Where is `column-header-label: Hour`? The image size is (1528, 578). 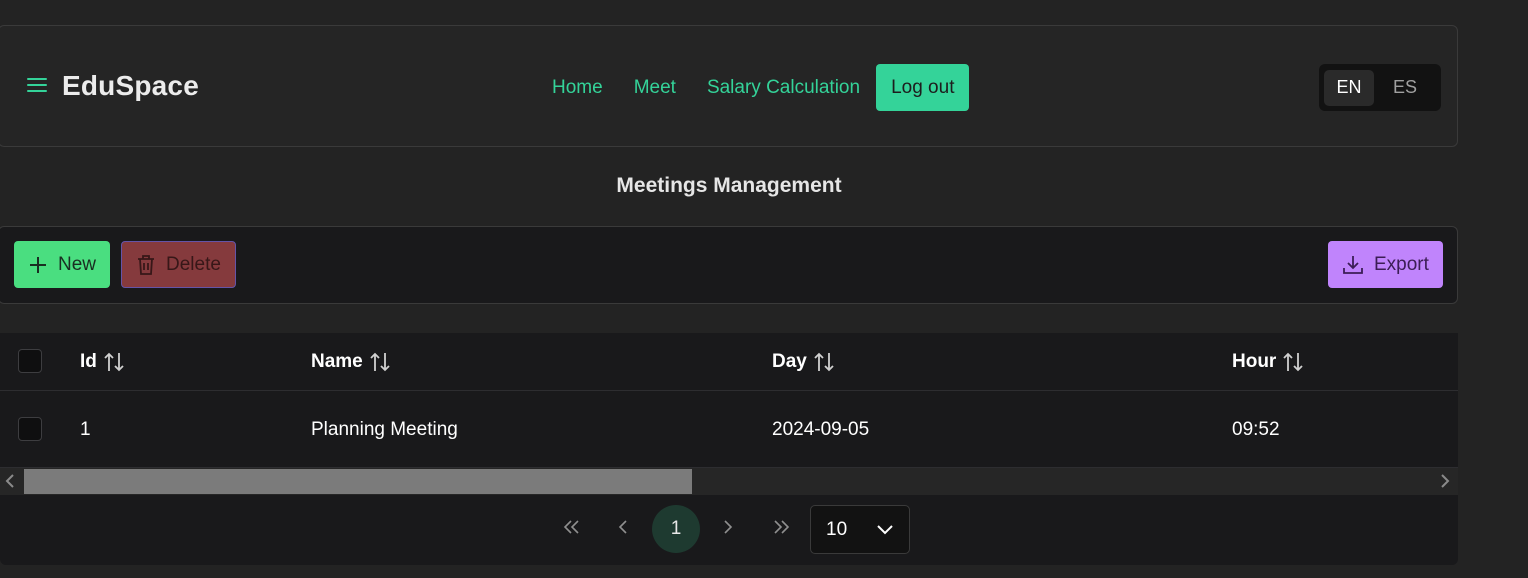
column-header-label: Hour is located at coordinates (1254, 361).